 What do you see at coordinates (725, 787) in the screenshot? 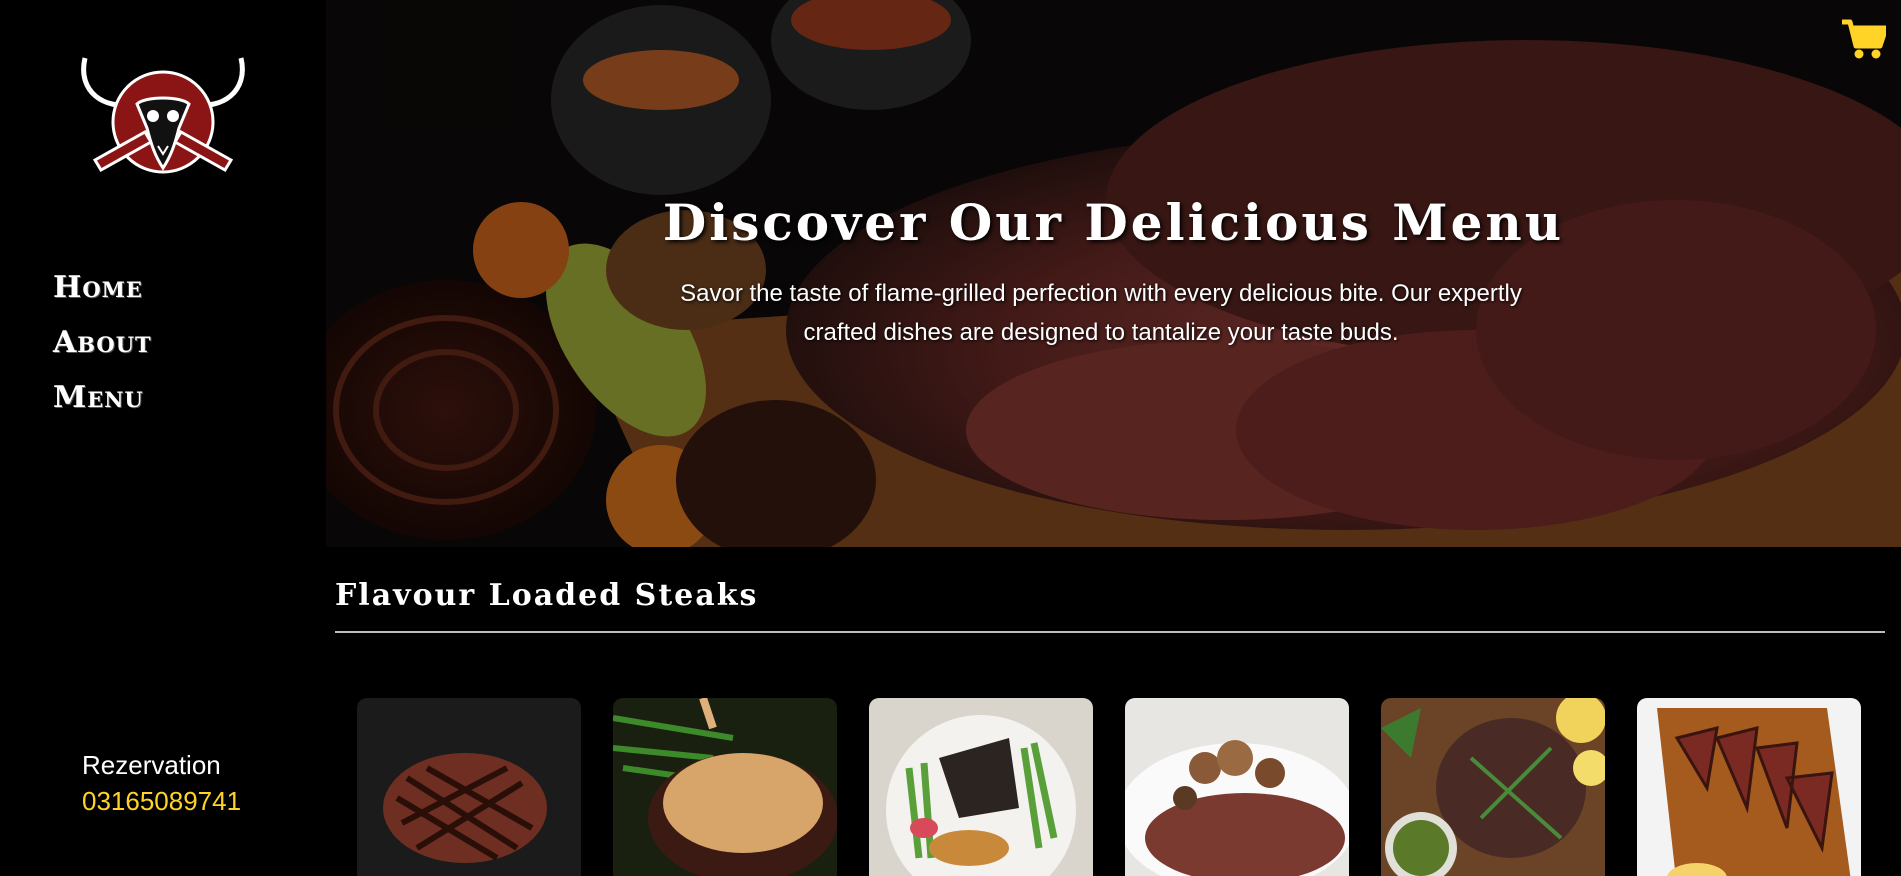
I see `menu-card-steak-with-sauce` at bounding box center [725, 787].